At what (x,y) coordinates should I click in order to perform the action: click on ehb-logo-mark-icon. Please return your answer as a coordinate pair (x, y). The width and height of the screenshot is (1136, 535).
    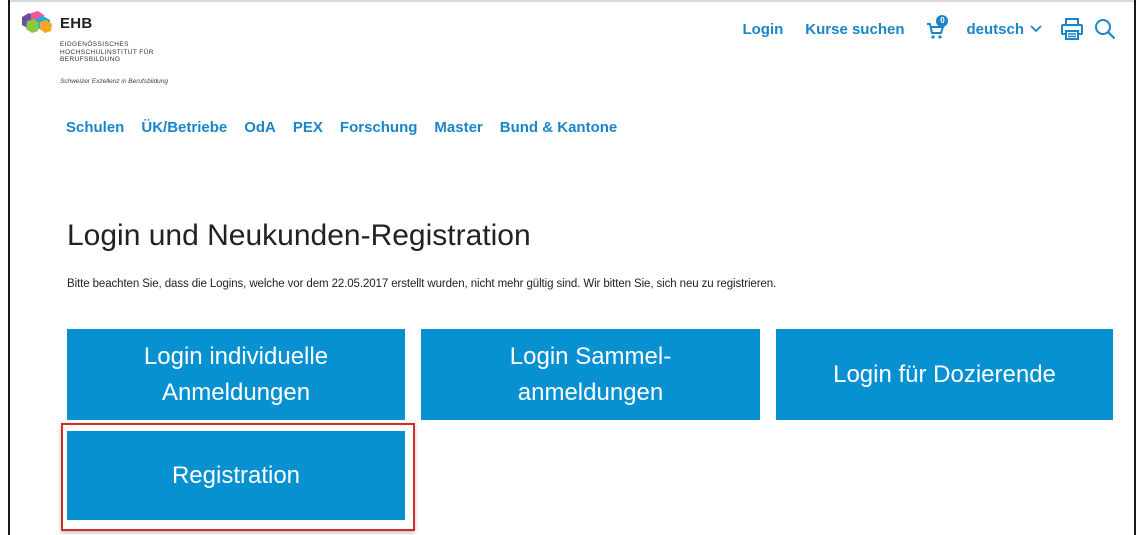
    Looking at the image, I should click on (37, 22).